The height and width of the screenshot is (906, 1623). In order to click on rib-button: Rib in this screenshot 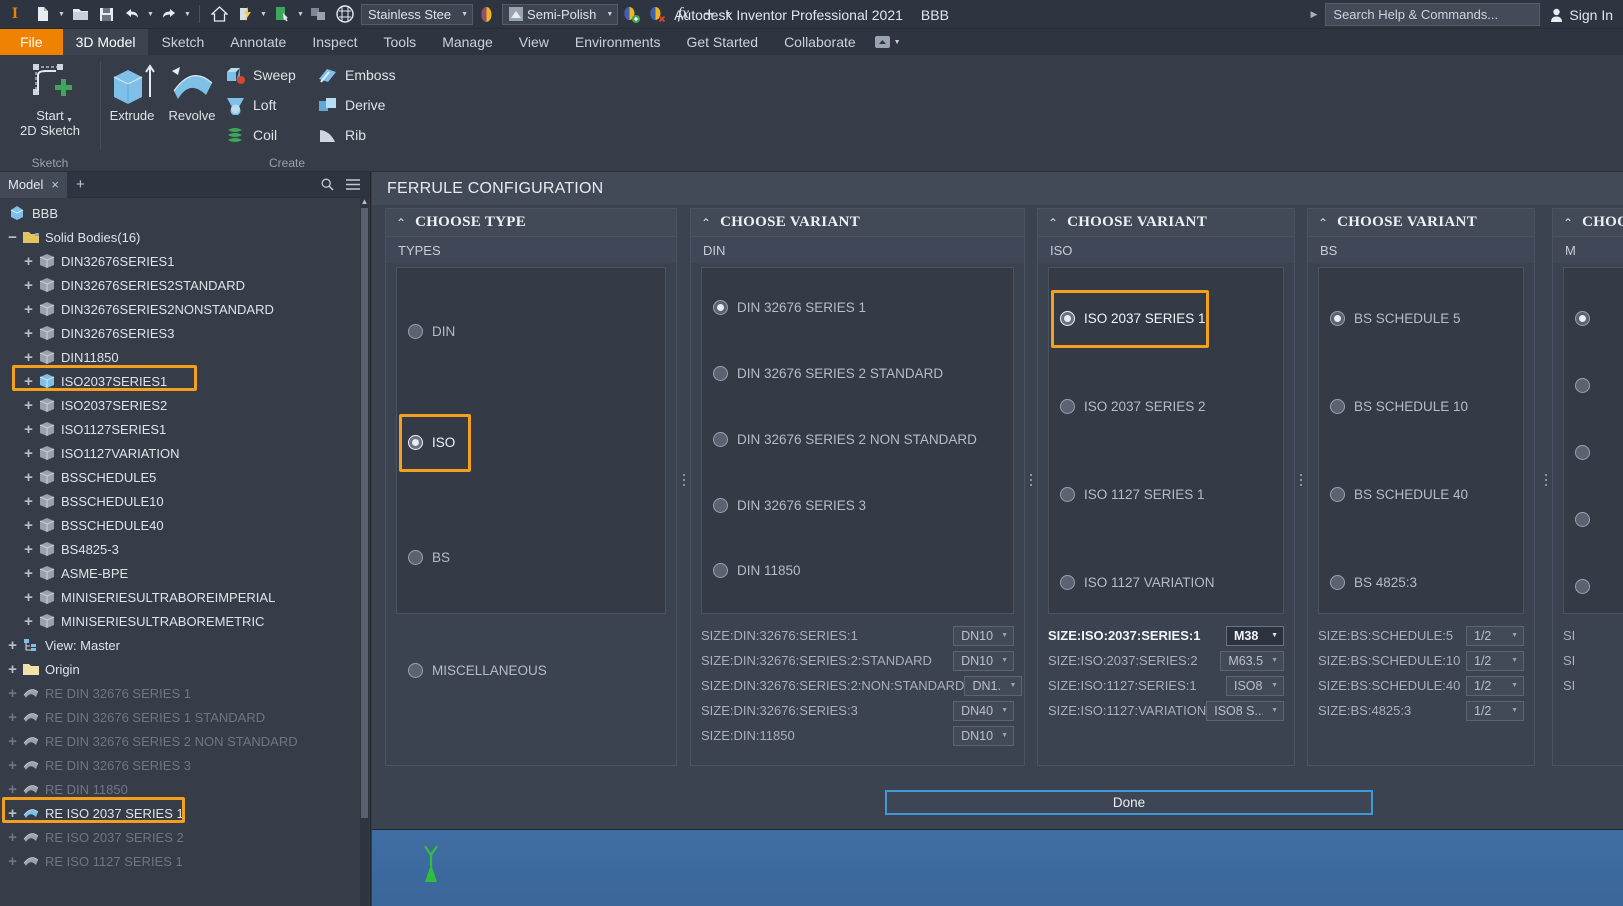, I will do `click(341, 135)`.